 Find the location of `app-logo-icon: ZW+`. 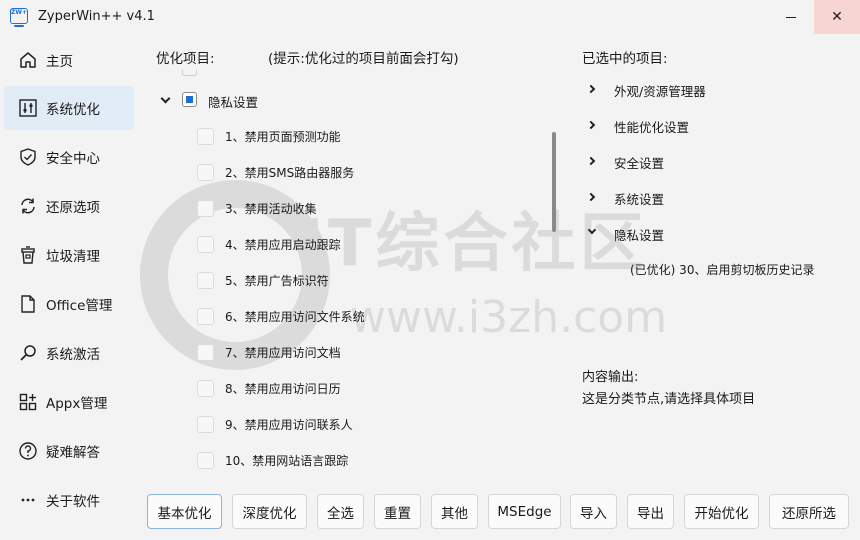

app-logo-icon: ZW+ is located at coordinates (19, 17).